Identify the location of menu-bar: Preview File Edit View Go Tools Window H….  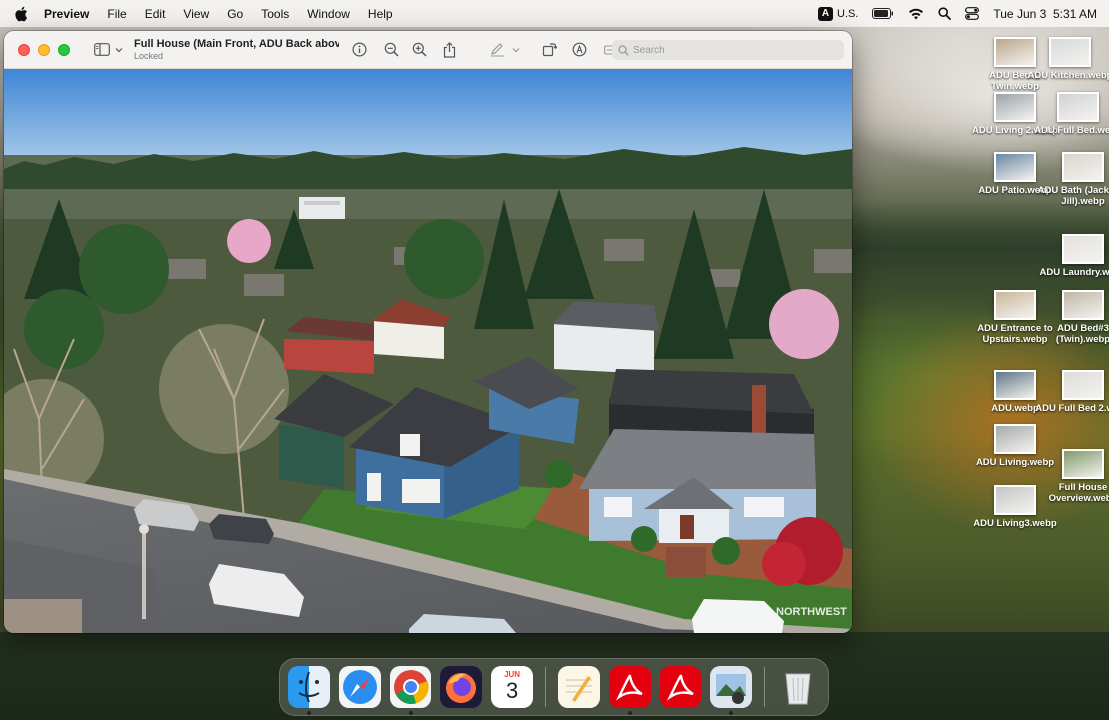
(554, 13).